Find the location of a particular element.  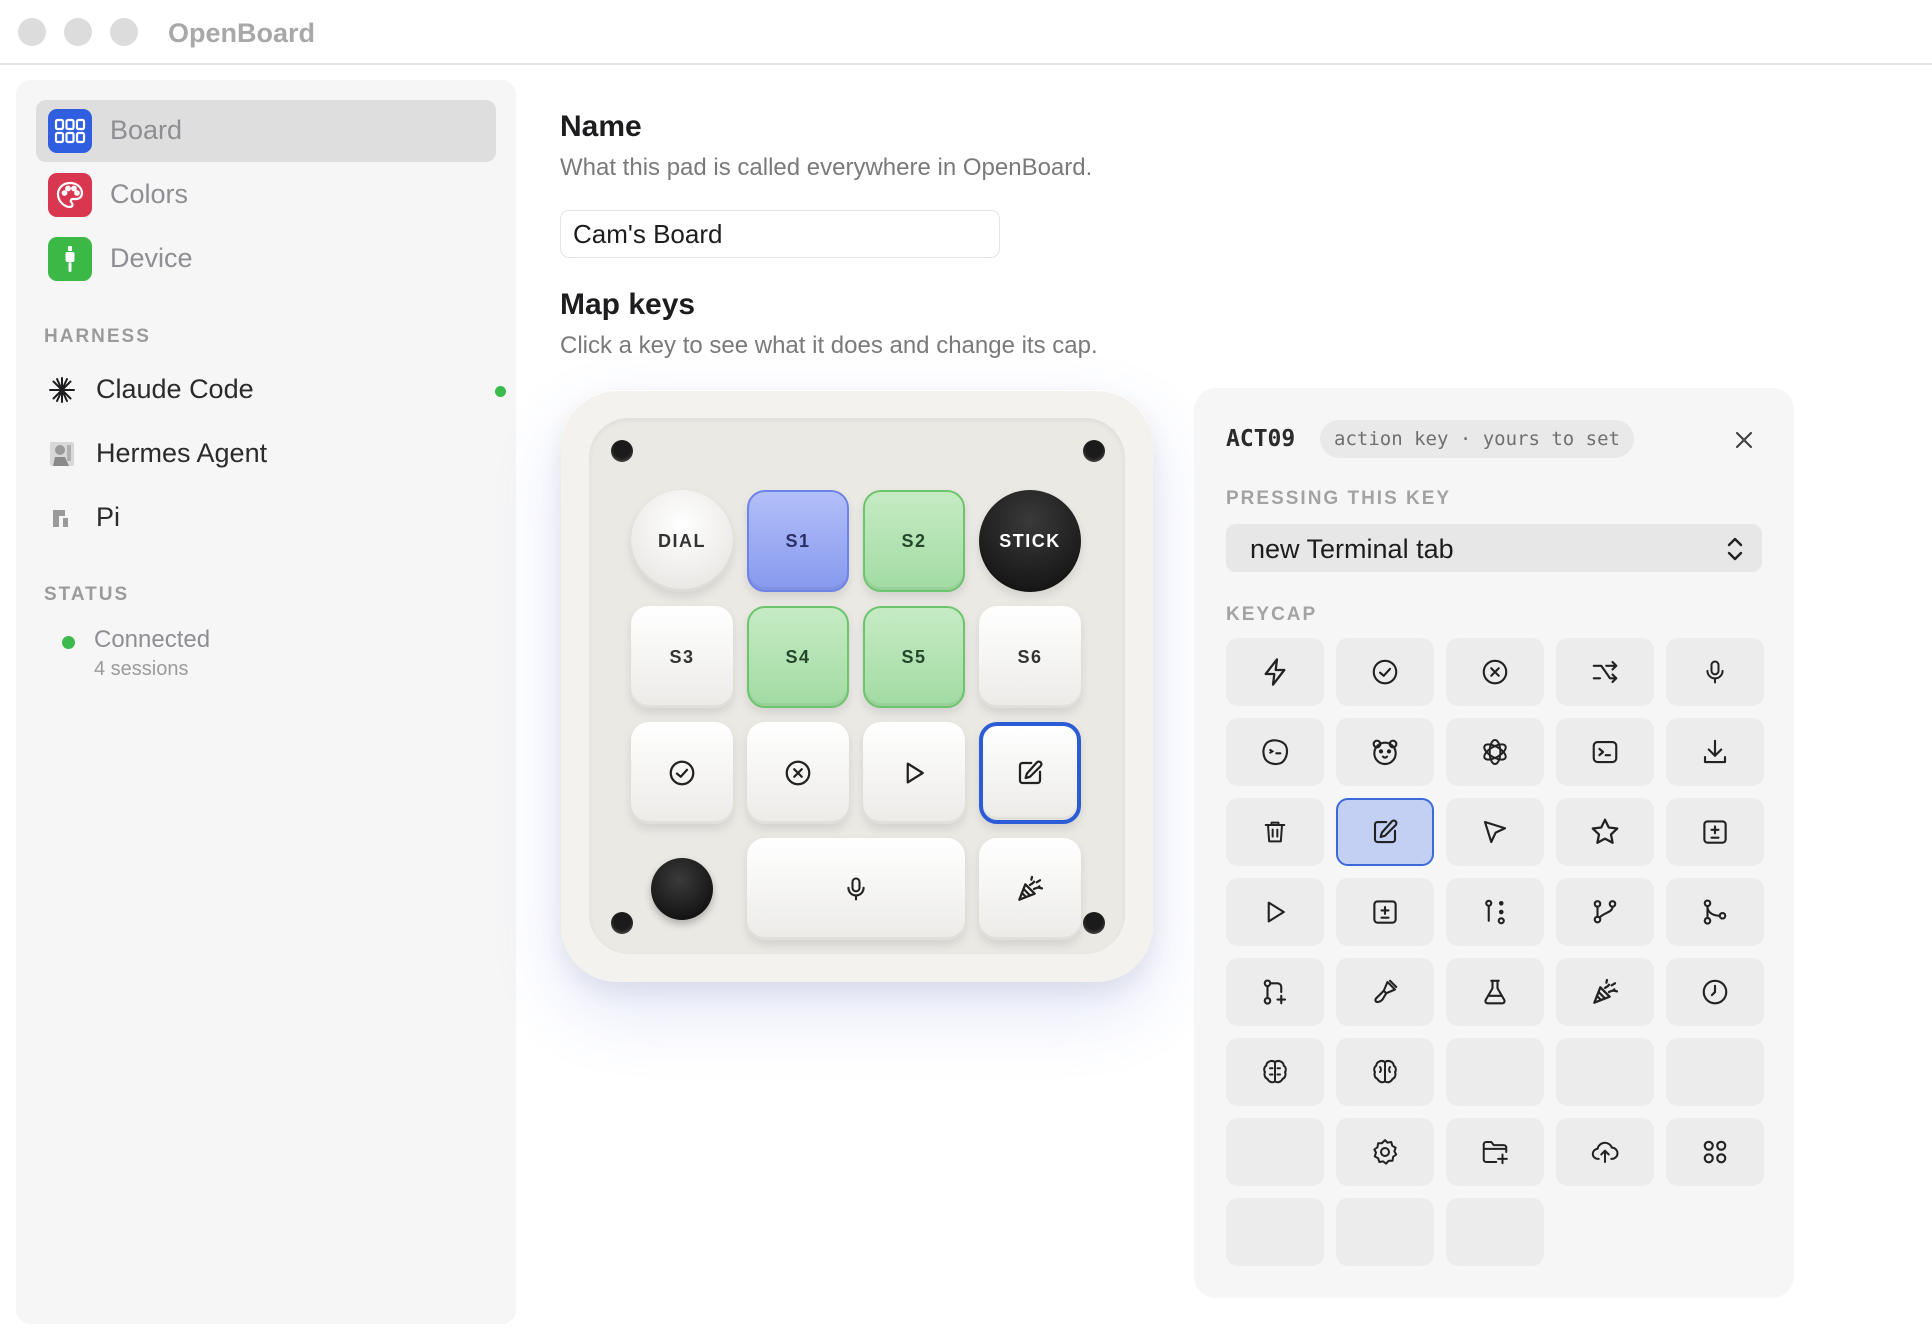

diff-square-icon is located at coordinates (1385, 912).